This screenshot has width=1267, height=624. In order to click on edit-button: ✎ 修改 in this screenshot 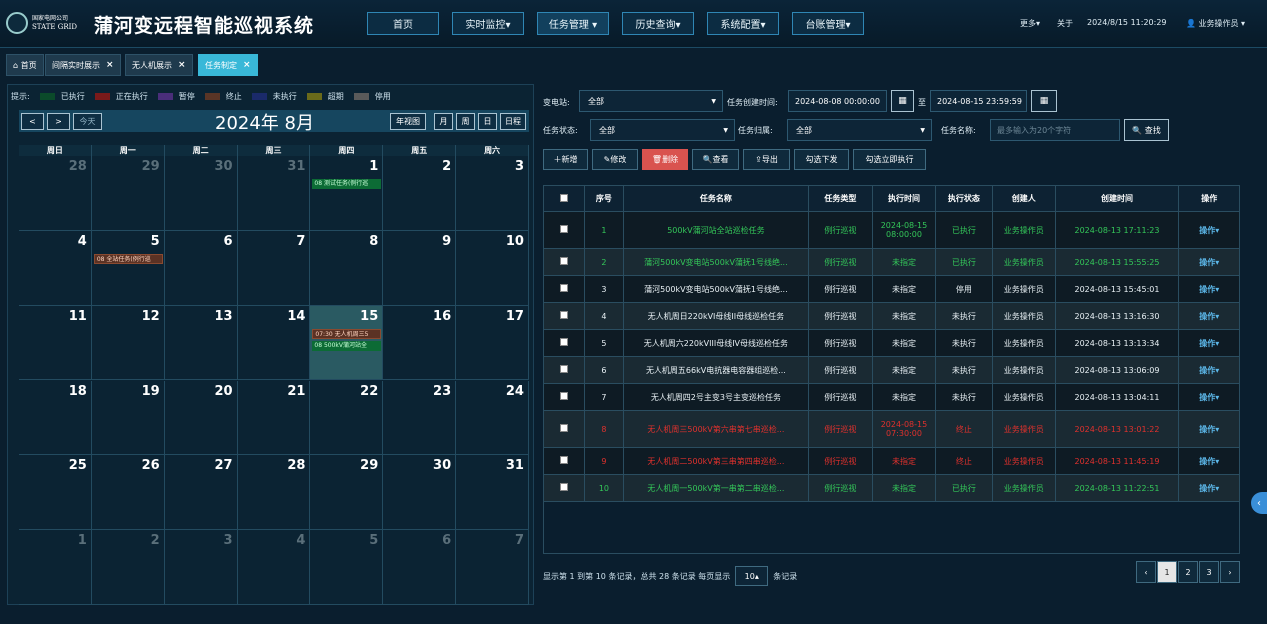, I will do `click(615, 159)`.